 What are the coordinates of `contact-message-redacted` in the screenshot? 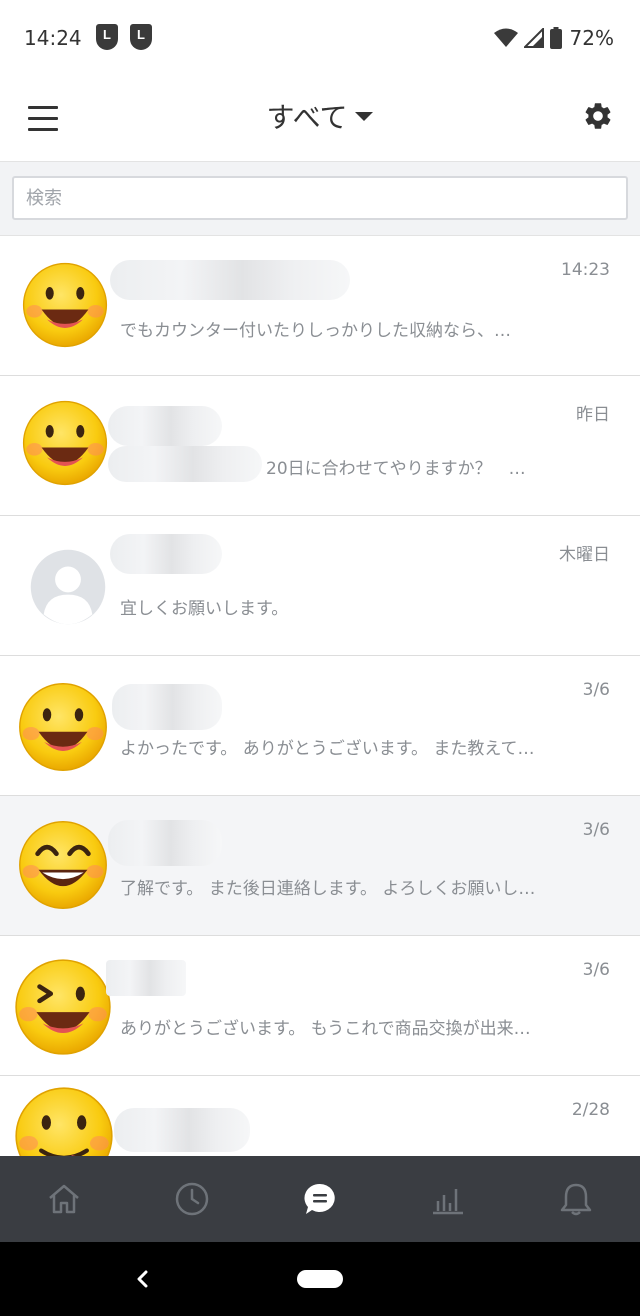 It's located at (185, 464).